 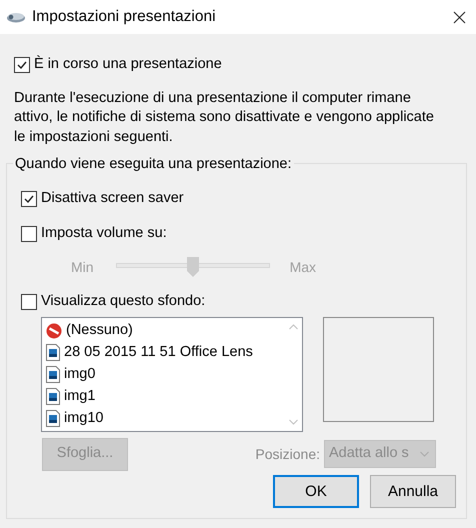 What do you see at coordinates (424, 454) in the screenshot?
I see `caret-icon` at bounding box center [424, 454].